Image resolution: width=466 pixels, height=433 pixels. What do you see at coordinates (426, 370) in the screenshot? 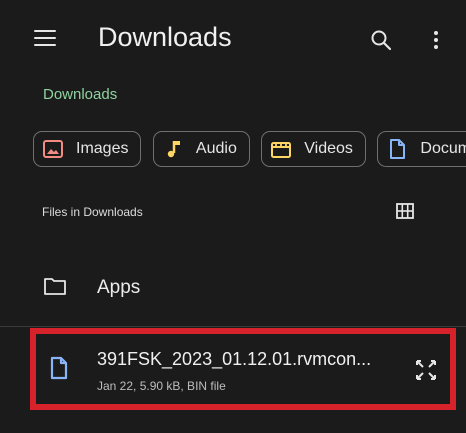
I see `expand-icon` at bounding box center [426, 370].